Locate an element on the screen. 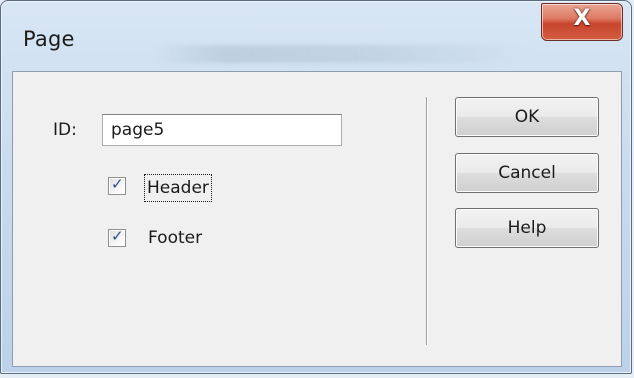 The image size is (634, 378). footer-checkbox: ✓ is located at coordinates (117, 237).